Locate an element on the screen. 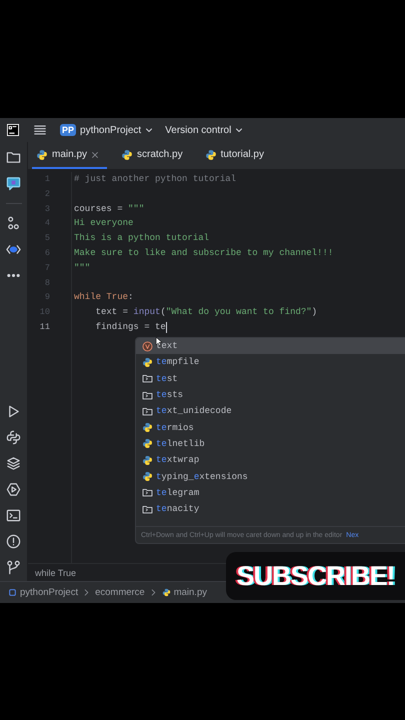 This screenshot has height=720, width=405. code-line: This is a python tutorial is located at coordinates (142, 239).